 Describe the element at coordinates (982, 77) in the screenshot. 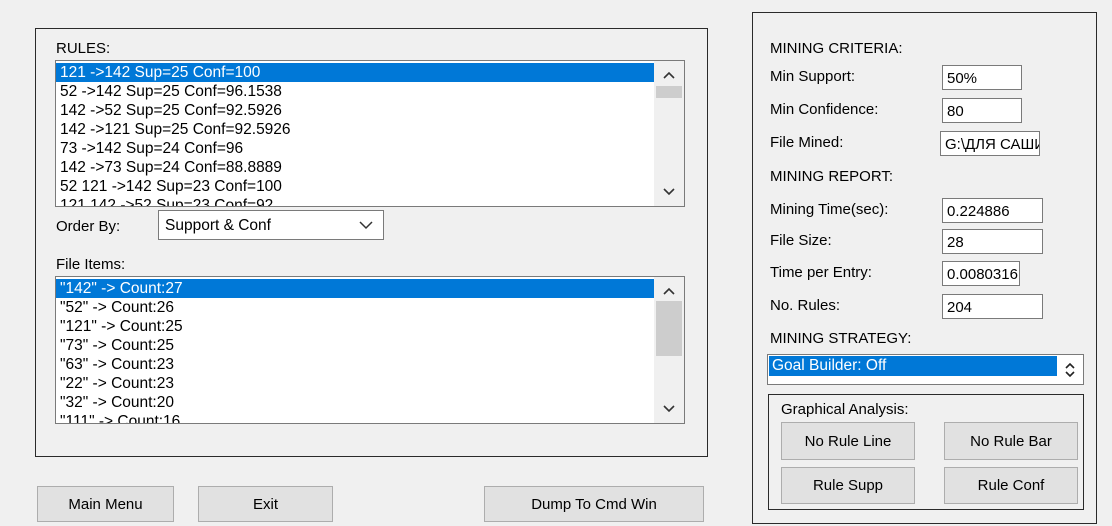

I see `min-support-field: 50%` at that location.